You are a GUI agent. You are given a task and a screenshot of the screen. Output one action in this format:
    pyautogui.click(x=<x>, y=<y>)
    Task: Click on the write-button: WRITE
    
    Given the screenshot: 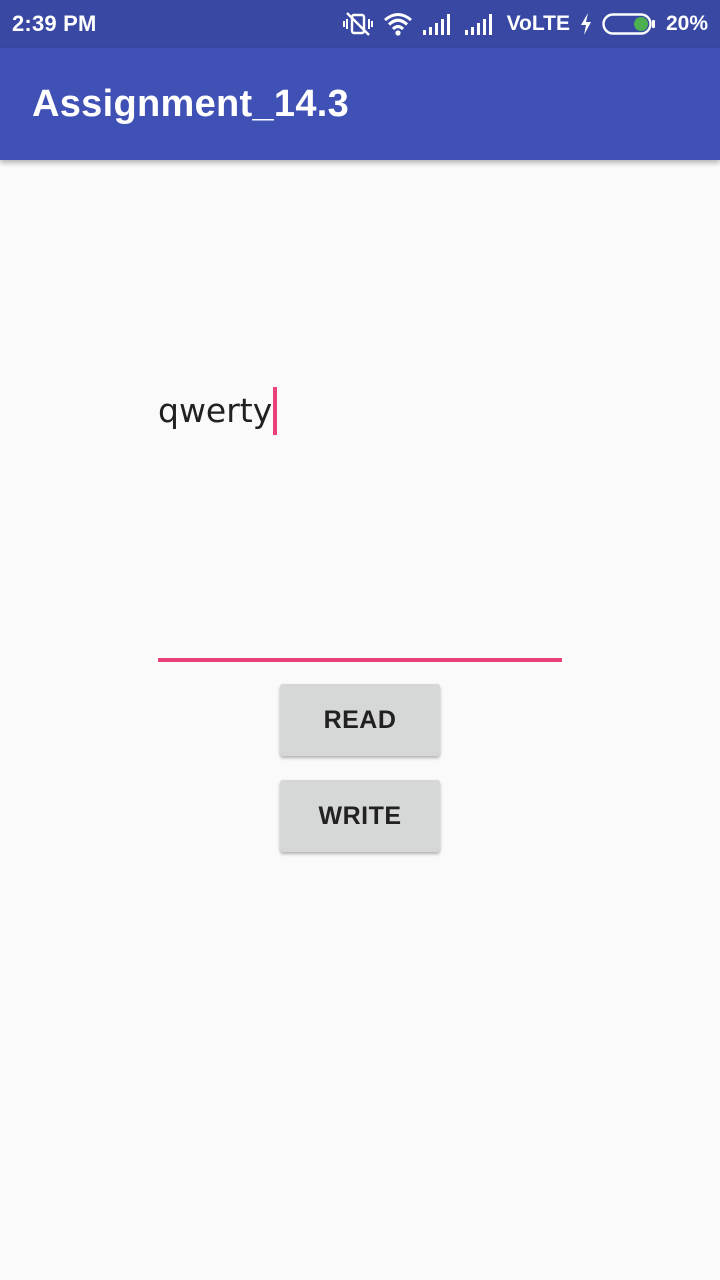 What is the action you would take?
    pyautogui.click(x=360, y=816)
    